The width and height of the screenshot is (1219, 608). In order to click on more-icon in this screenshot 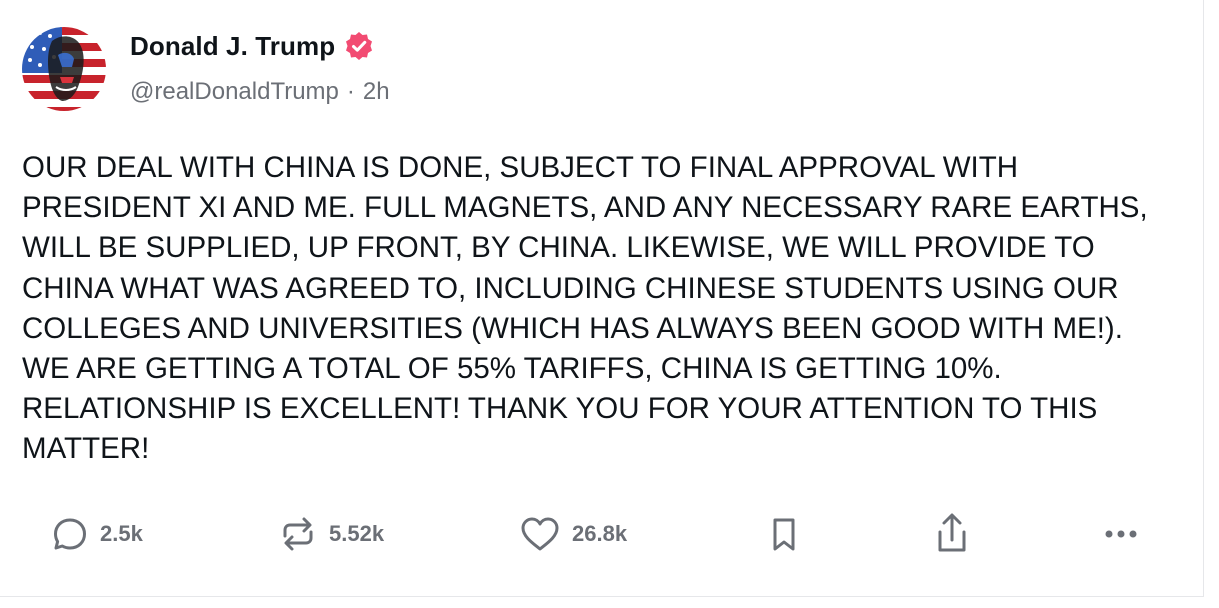, I will do `click(1121, 534)`.